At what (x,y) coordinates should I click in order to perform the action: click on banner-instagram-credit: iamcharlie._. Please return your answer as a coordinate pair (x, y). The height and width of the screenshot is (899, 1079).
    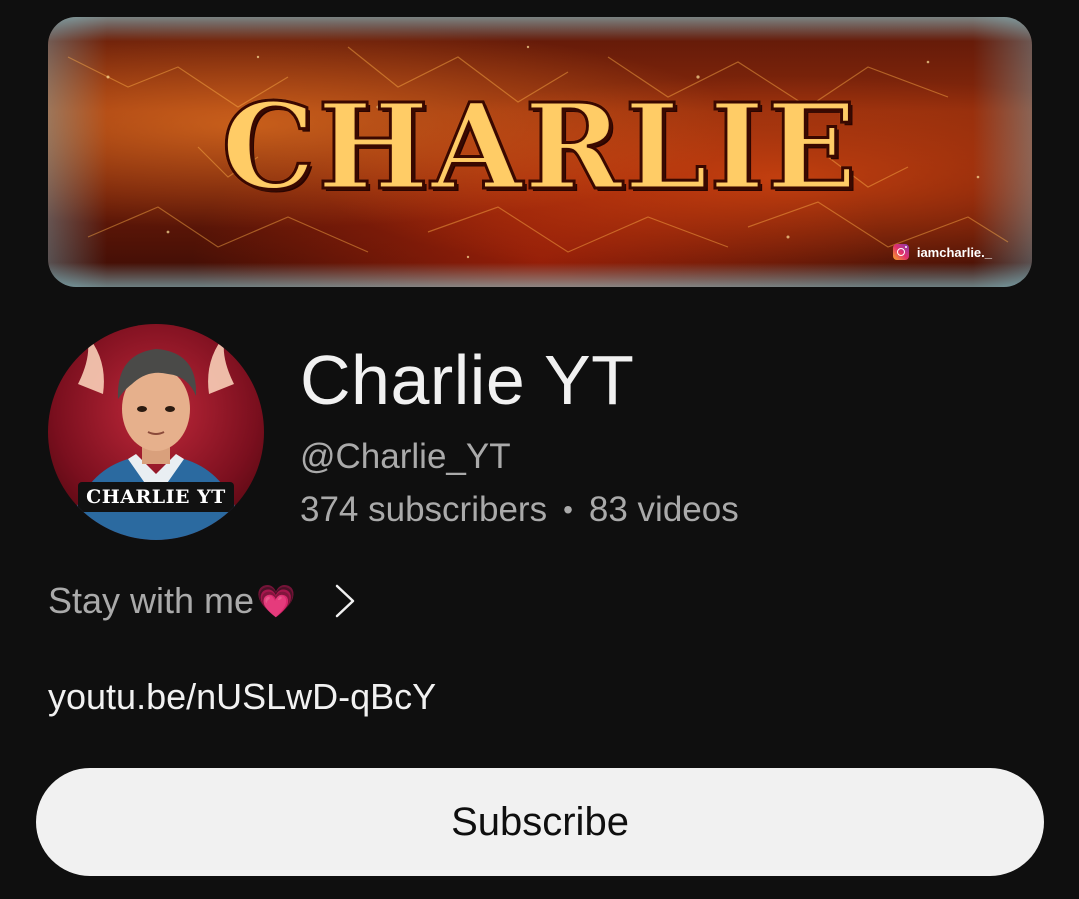
    Looking at the image, I should click on (942, 252).